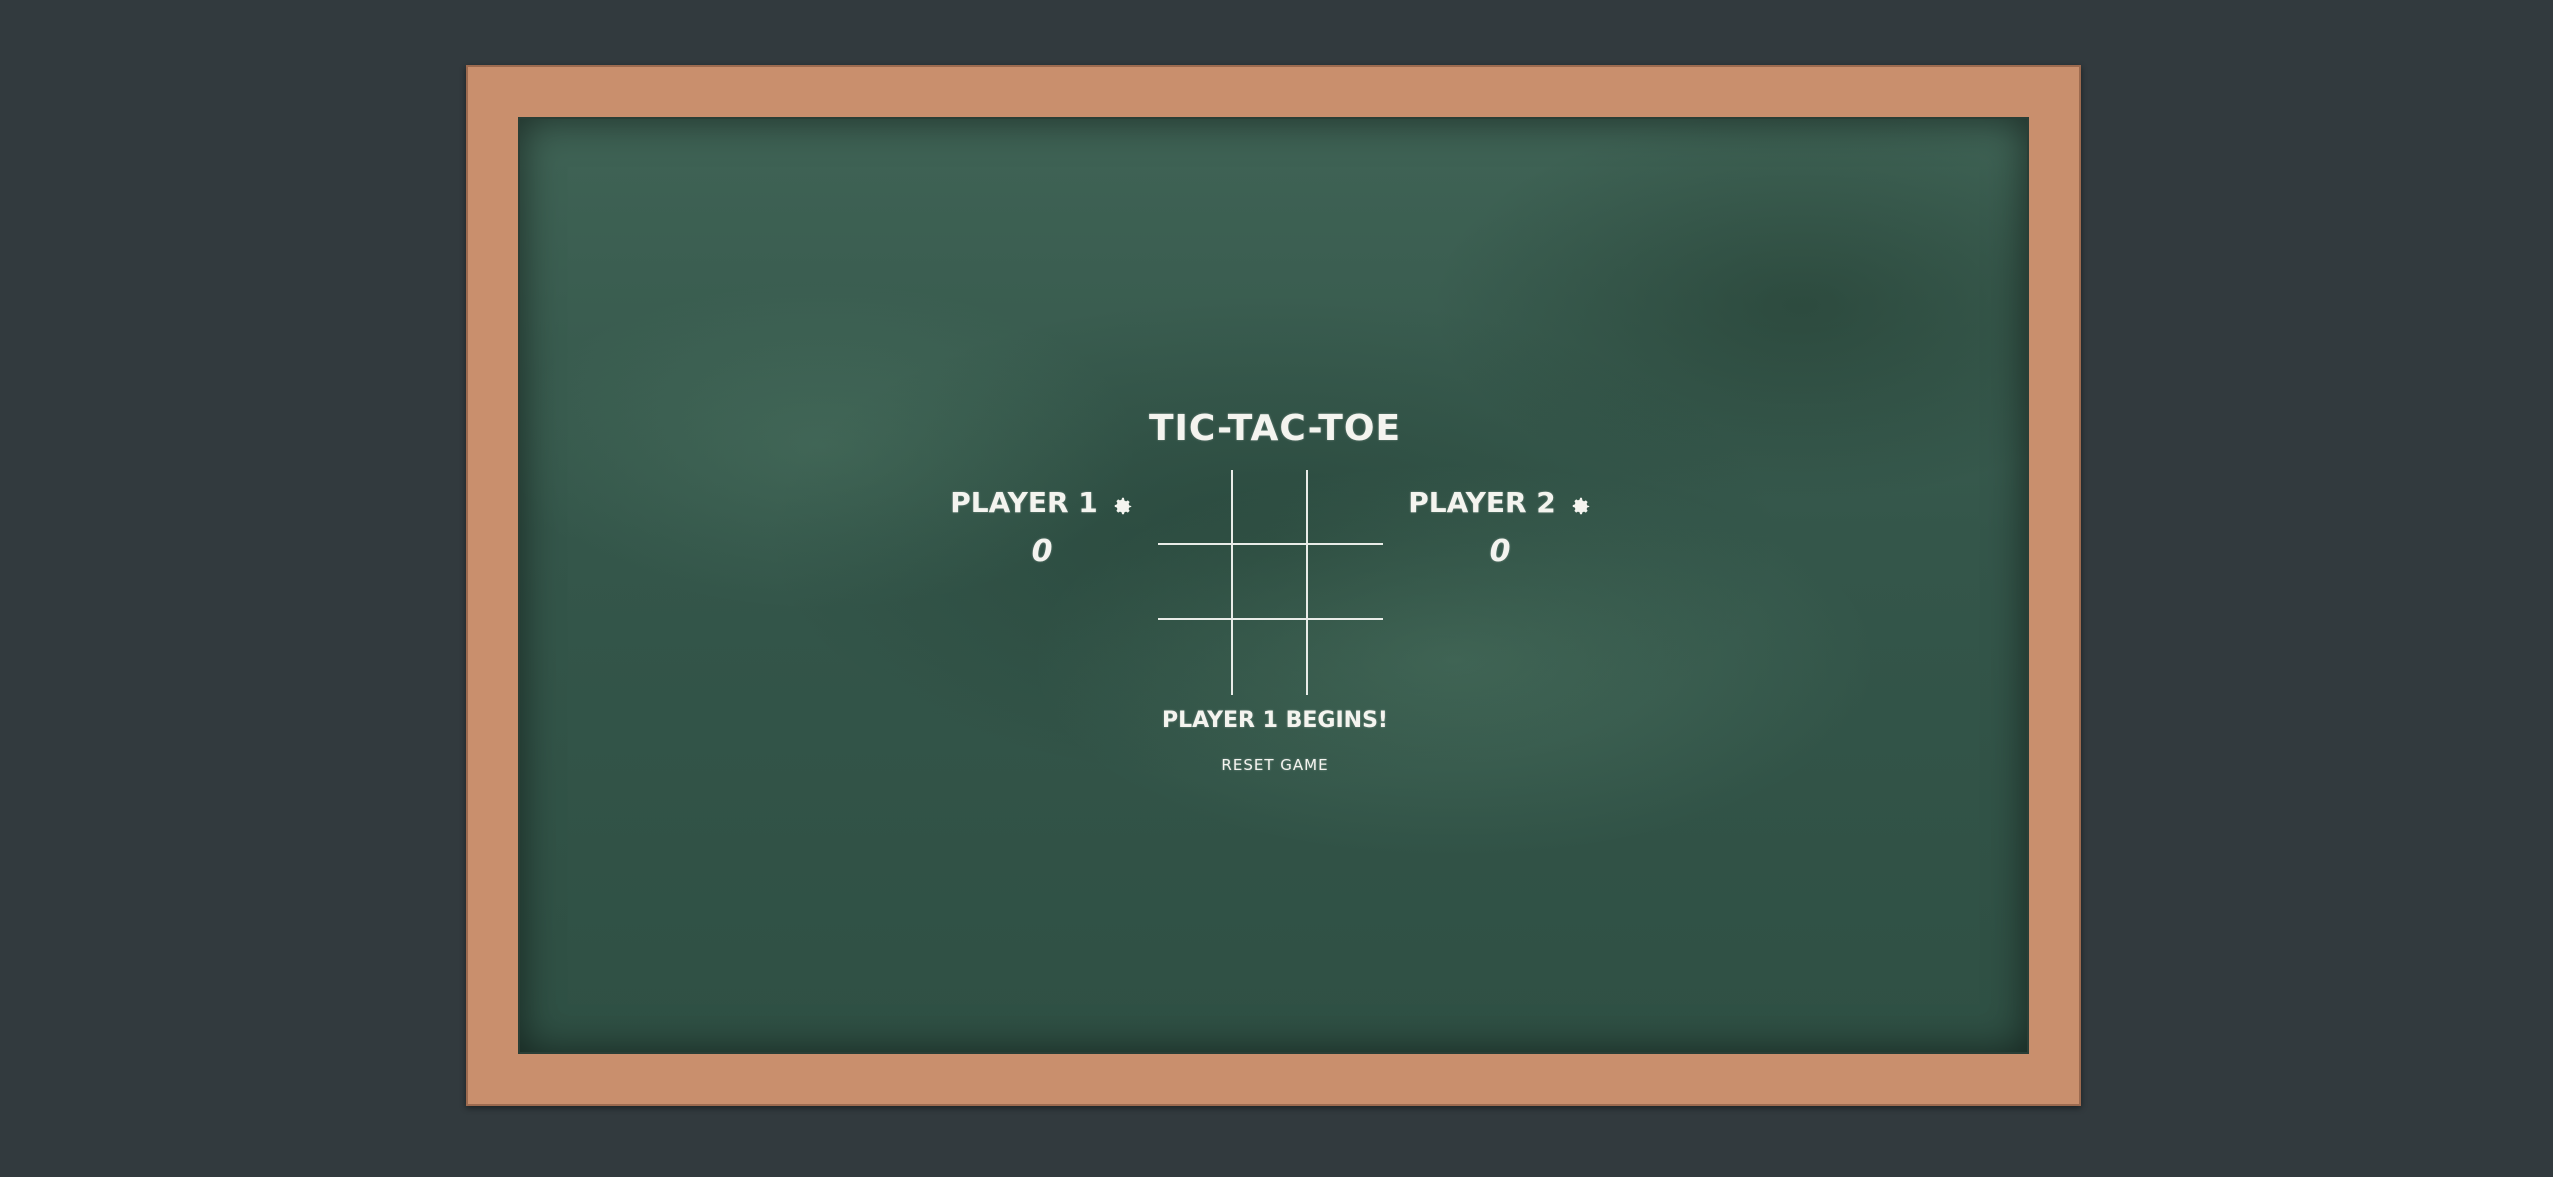 The width and height of the screenshot is (2553, 1177). Describe the element at coordinates (1500, 526) in the screenshot. I see `player-2-panel: PLAYER 2 0` at that location.